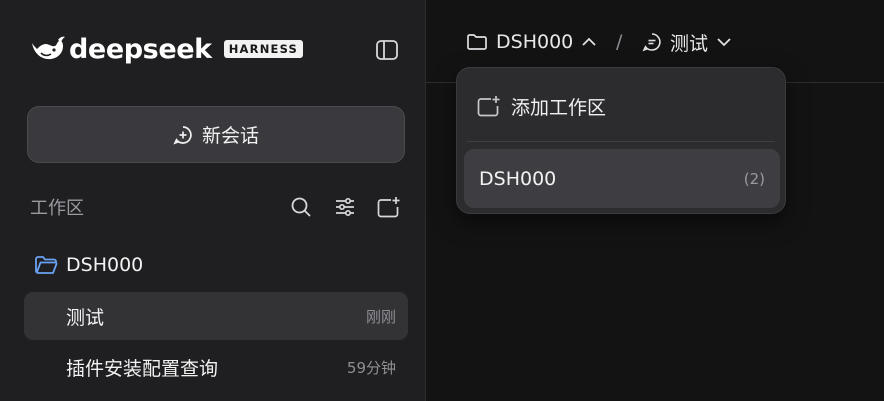 The width and height of the screenshot is (884, 401). What do you see at coordinates (48, 49) in the screenshot?
I see `whale-logo-icon` at bounding box center [48, 49].